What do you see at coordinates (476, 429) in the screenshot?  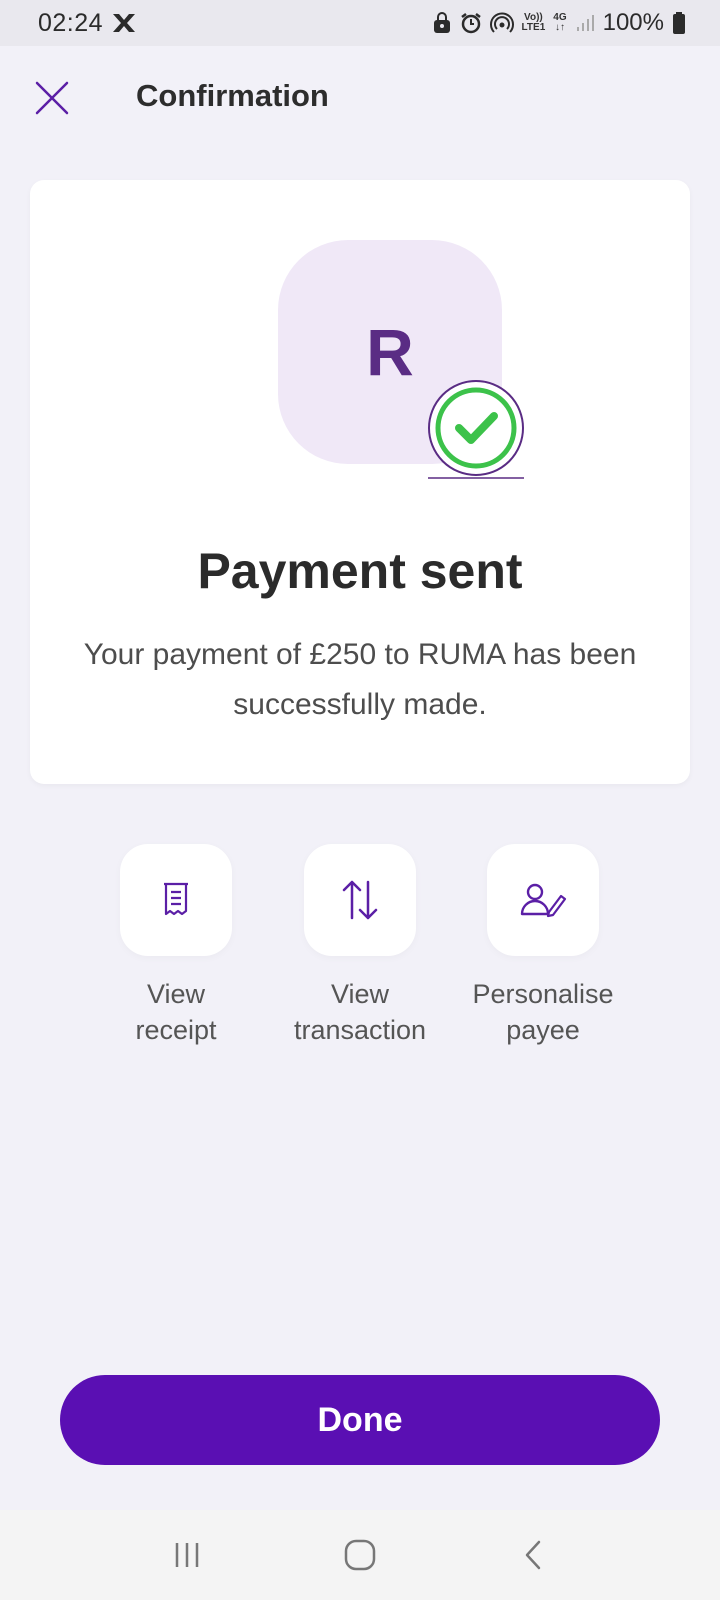 I see `success-check-icon` at bounding box center [476, 429].